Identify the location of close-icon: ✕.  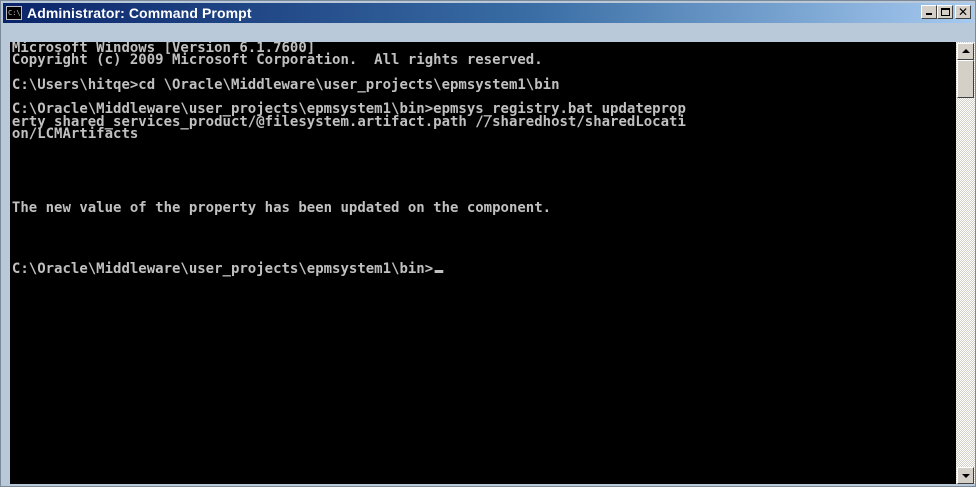
(963, 12).